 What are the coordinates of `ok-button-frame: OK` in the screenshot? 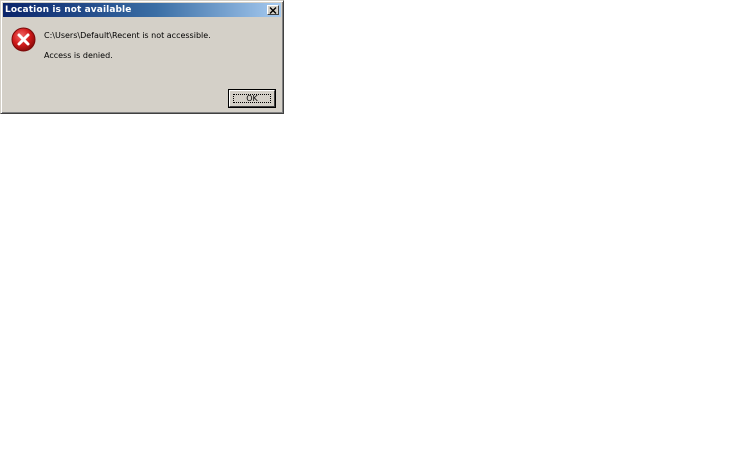 It's located at (252, 98).